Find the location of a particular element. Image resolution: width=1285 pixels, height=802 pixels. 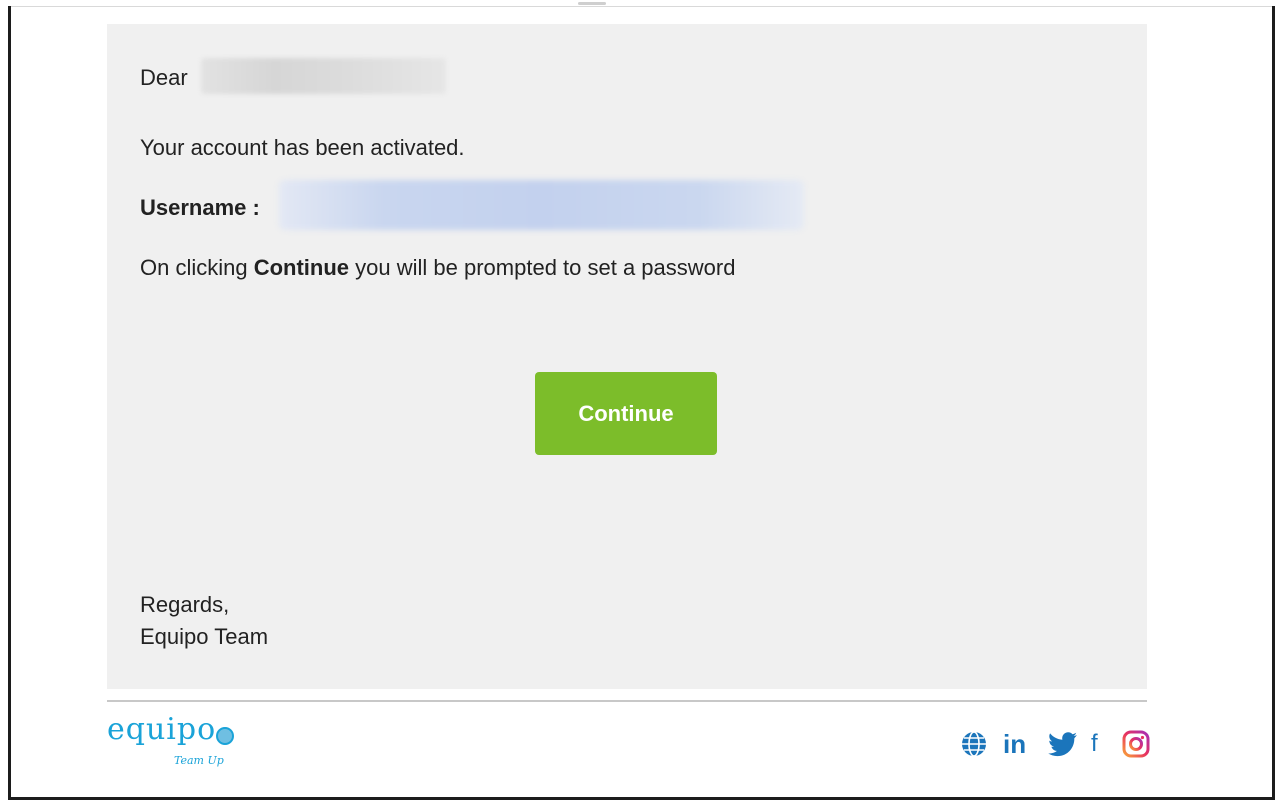

continue-button: Continue is located at coordinates (626, 413).